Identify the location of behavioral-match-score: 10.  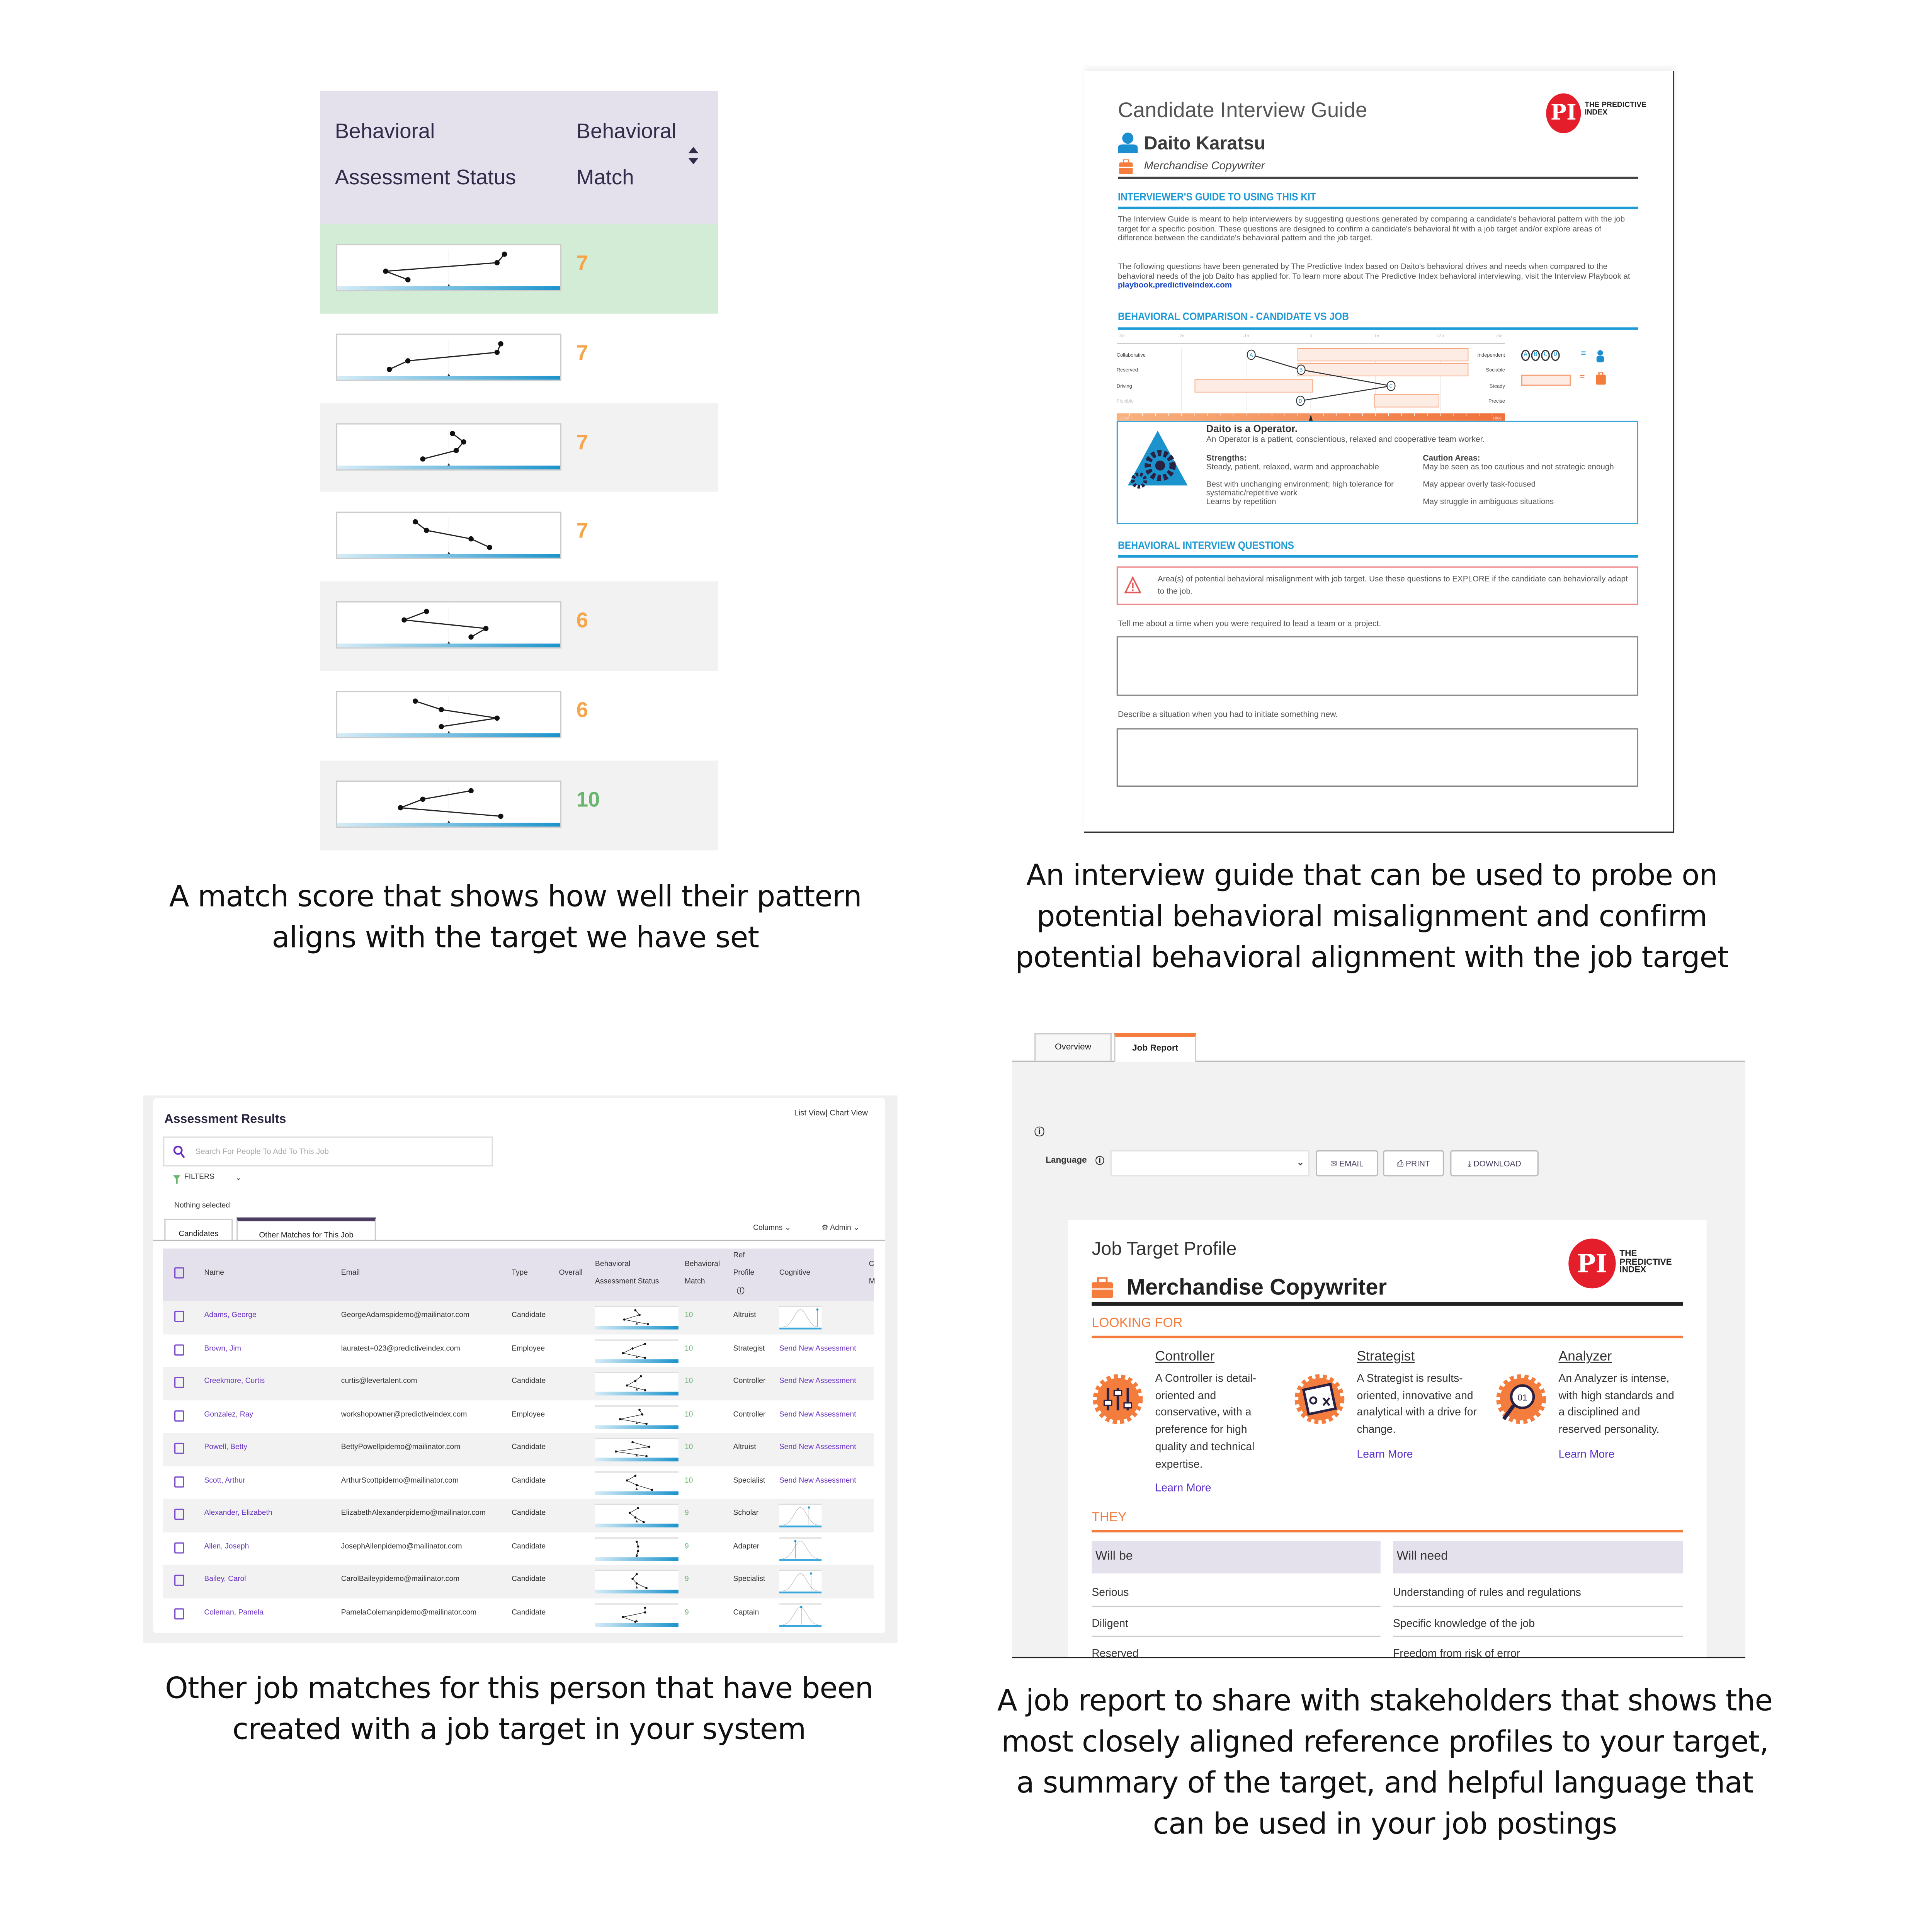
(688, 1349).